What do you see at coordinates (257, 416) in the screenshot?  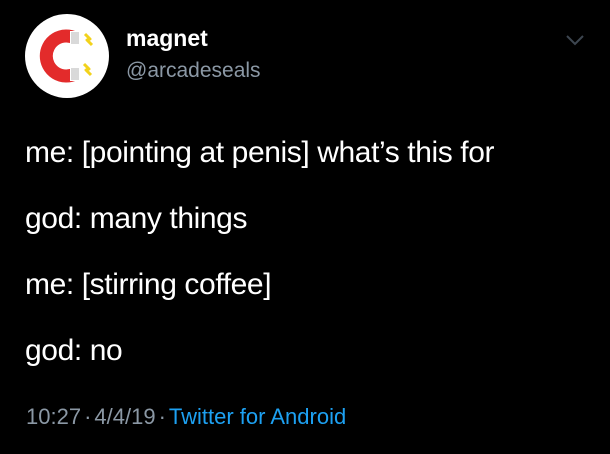 I see `tweet-source-link: Twitter for Android` at bounding box center [257, 416].